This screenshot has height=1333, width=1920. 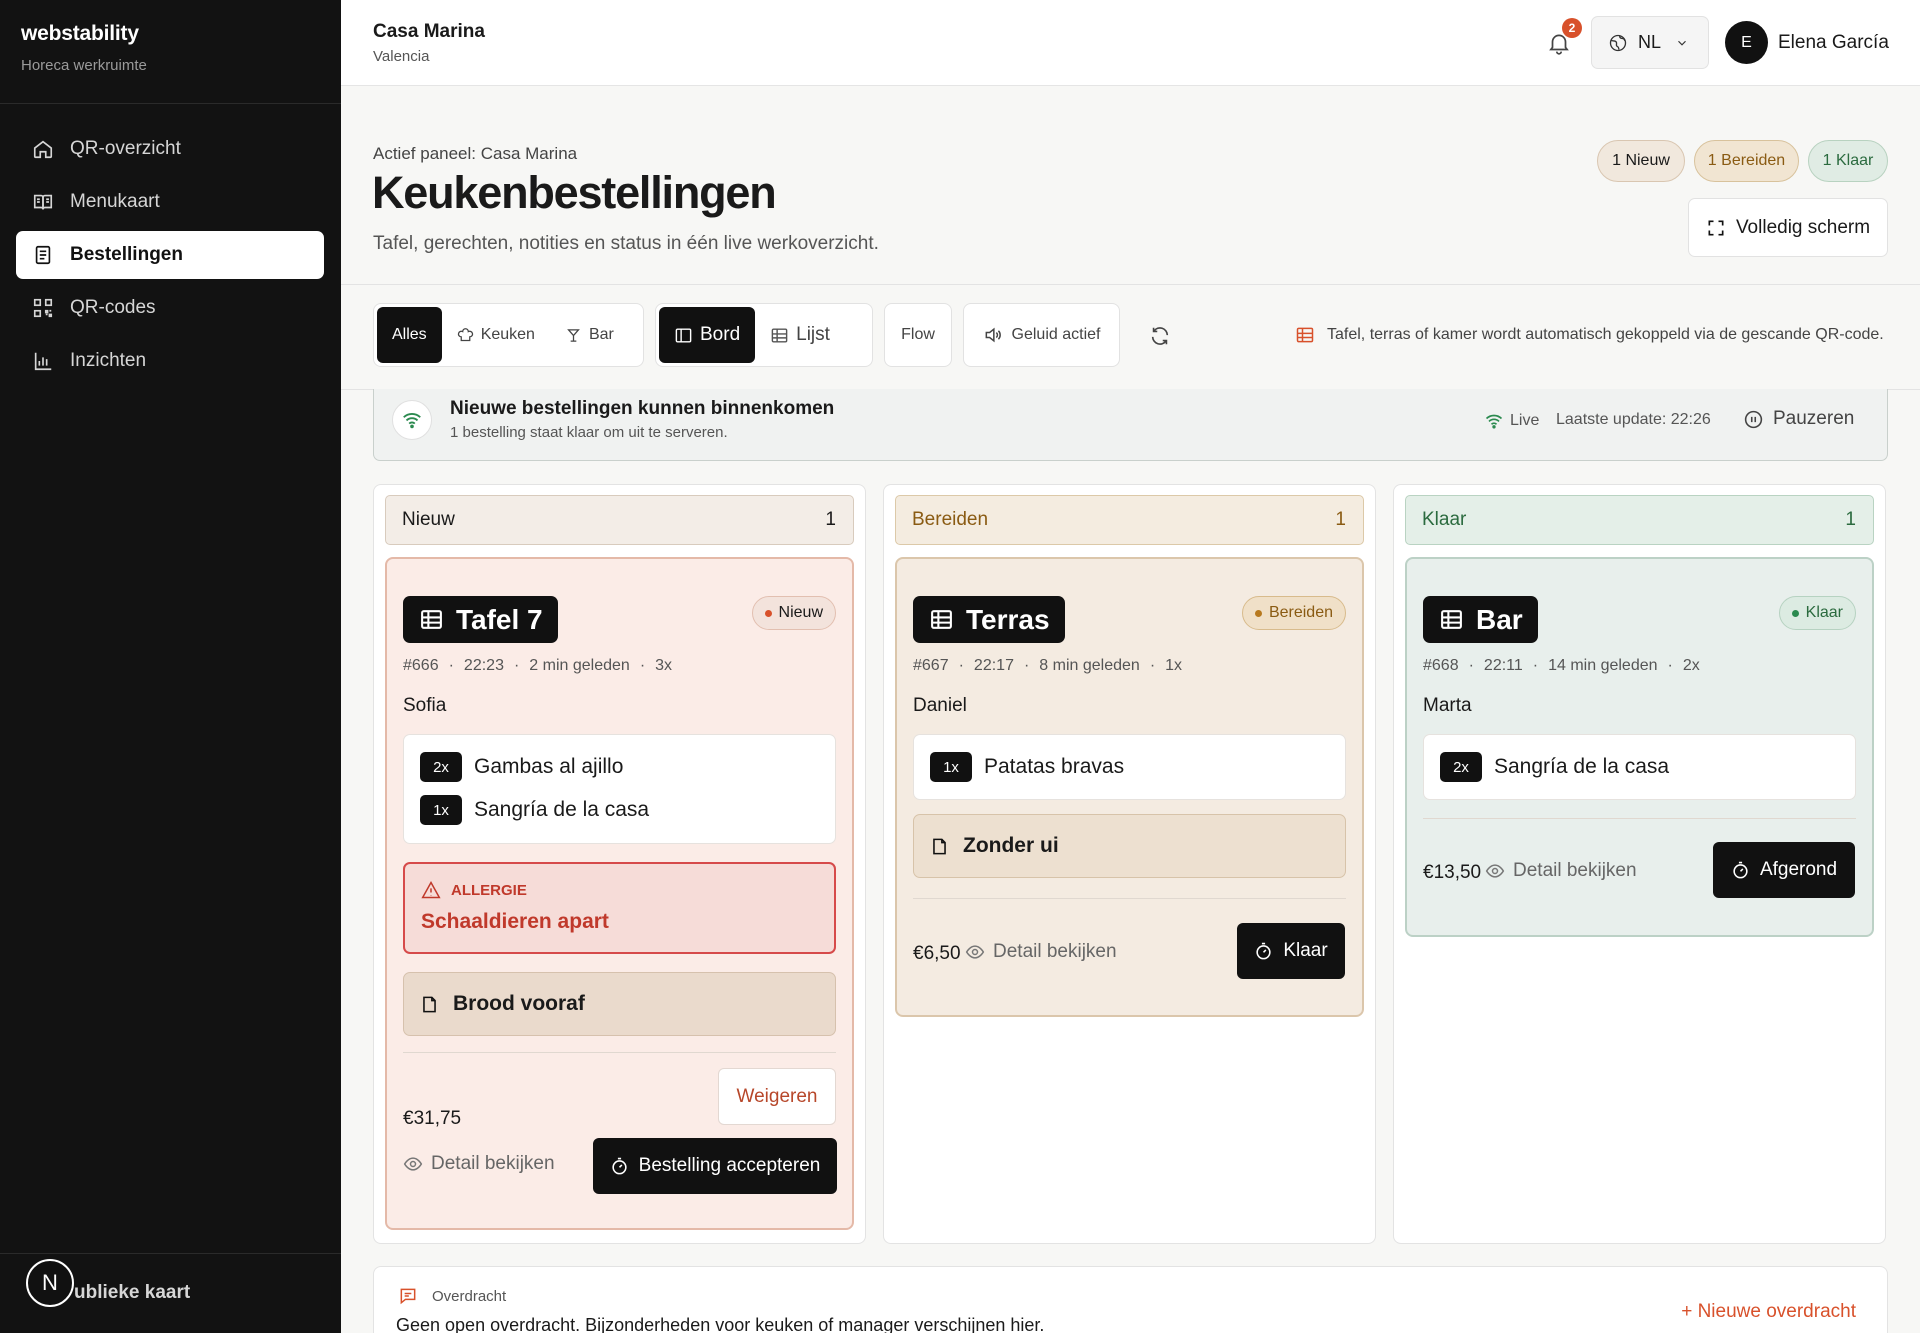 I want to click on sound-toggle: Geluid actief, so click(x=1041, y=335).